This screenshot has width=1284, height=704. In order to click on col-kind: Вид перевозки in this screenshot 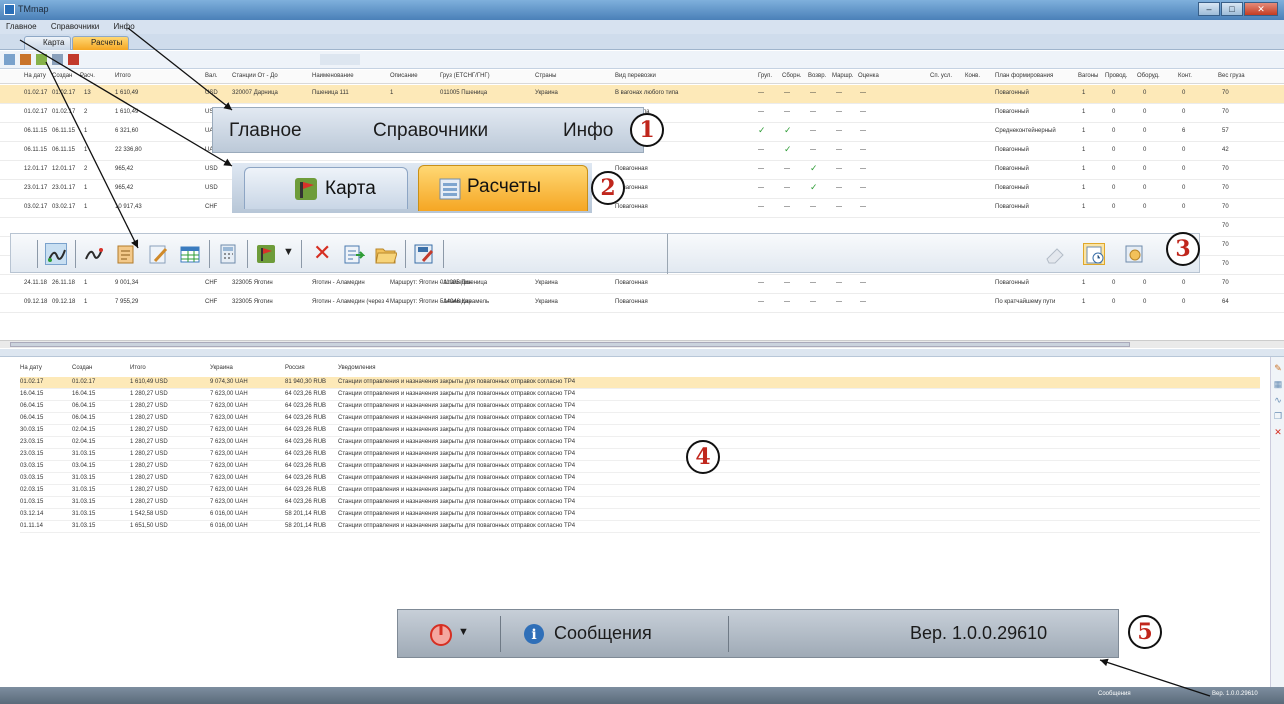, I will do `click(635, 76)`.